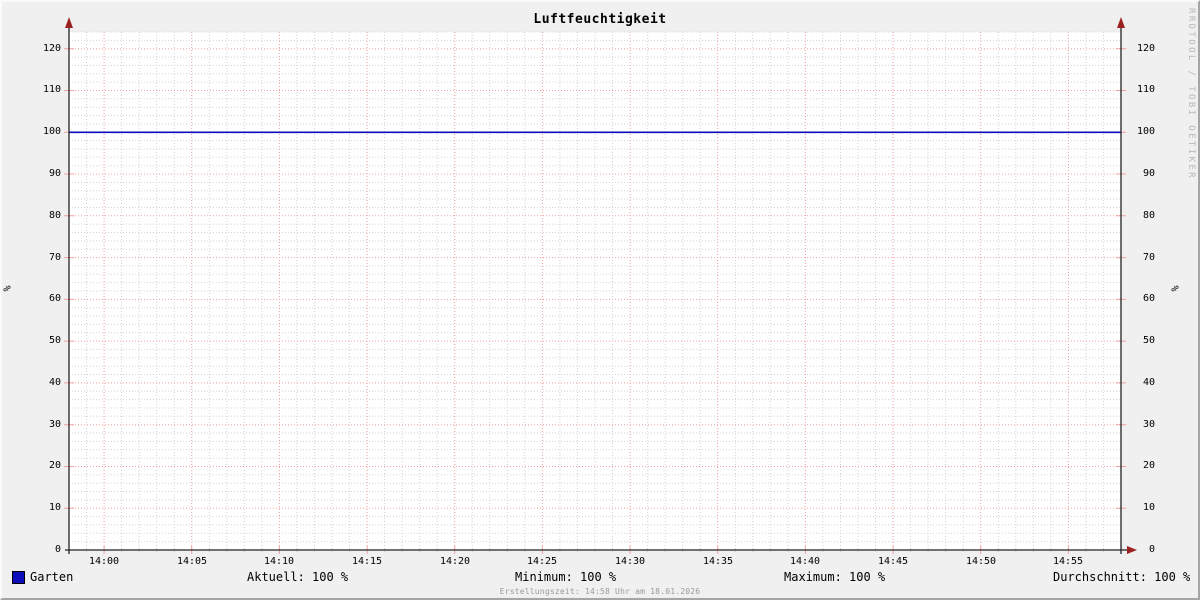 The width and height of the screenshot is (1200, 600). I want to click on y-tick-label-left: 10, so click(54, 507).